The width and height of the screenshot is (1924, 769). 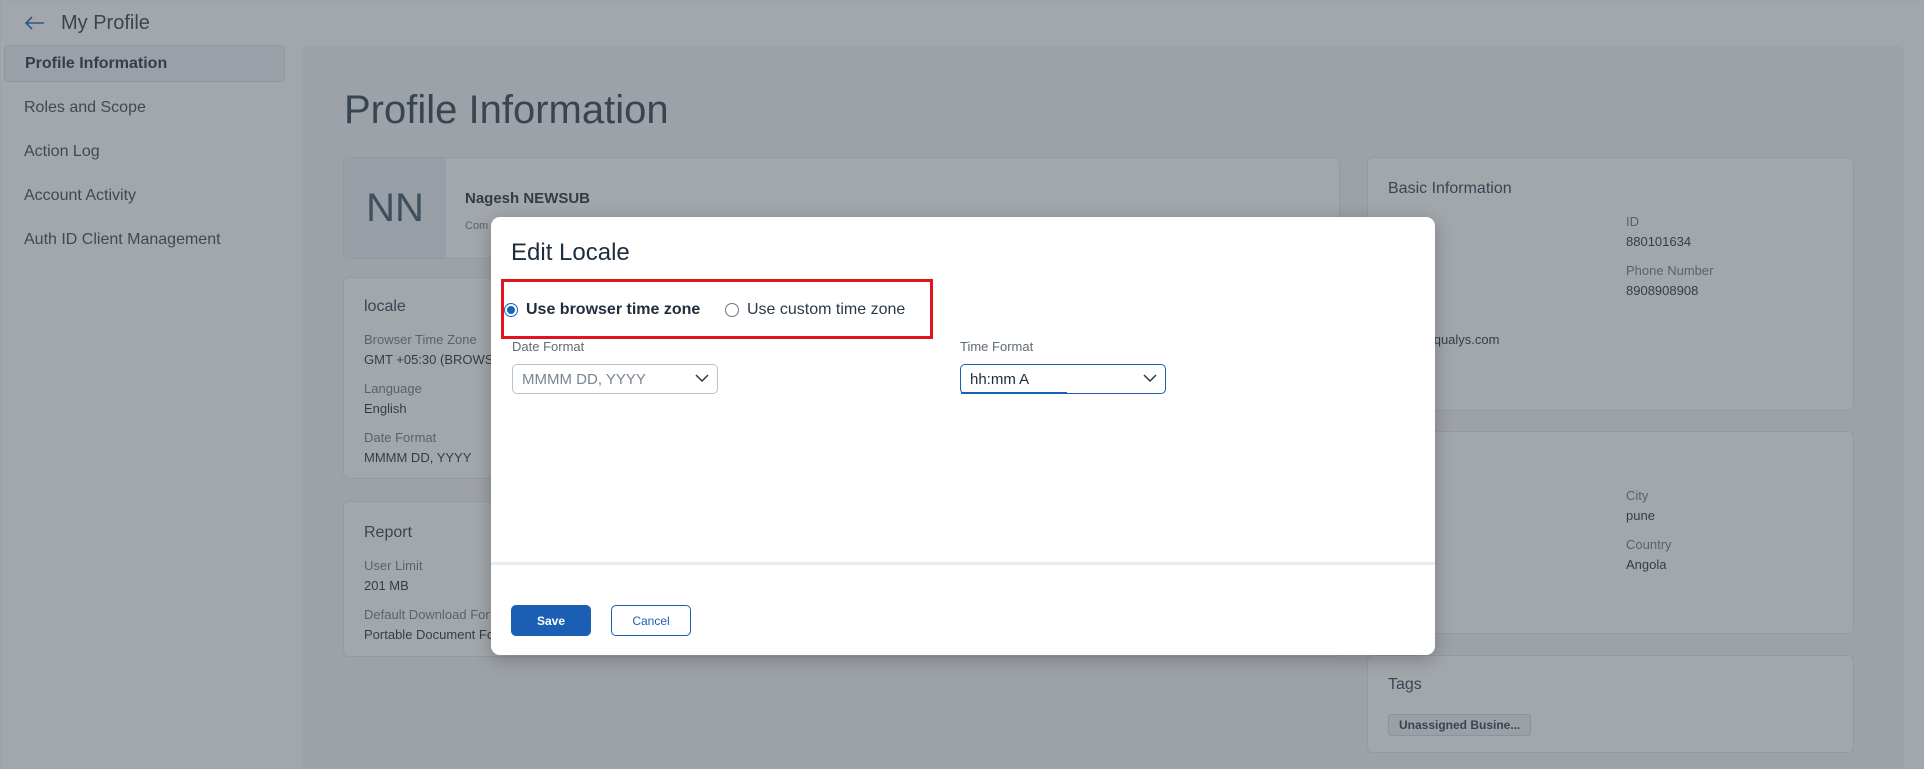 I want to click on dialog-footer-divider, so click(x=963, y=563).